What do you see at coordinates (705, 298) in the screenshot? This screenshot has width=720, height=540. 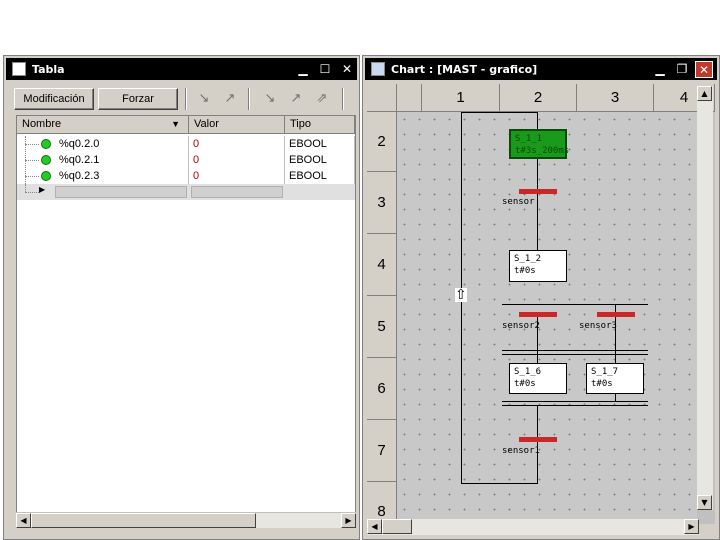 I see `chart-vertical-scrollbar: ▲ ▼` at bounding box center [705, 298].